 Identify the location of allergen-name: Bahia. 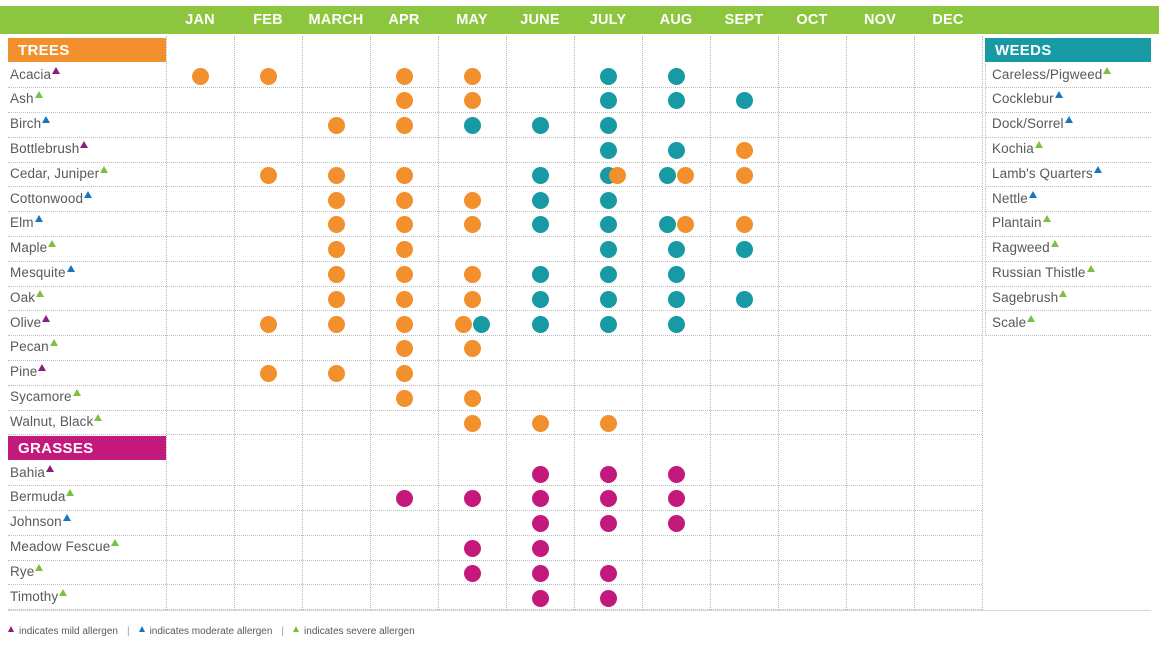
(32, 472).